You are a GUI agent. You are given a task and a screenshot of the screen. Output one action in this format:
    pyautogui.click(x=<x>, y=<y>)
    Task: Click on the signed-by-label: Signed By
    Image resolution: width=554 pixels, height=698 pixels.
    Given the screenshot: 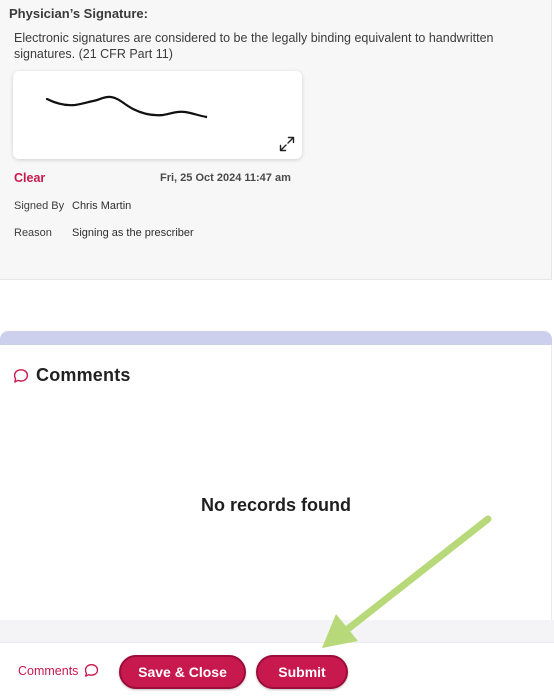 What is the action you would take?
    pyautogui.click(x=39, y=206)
    